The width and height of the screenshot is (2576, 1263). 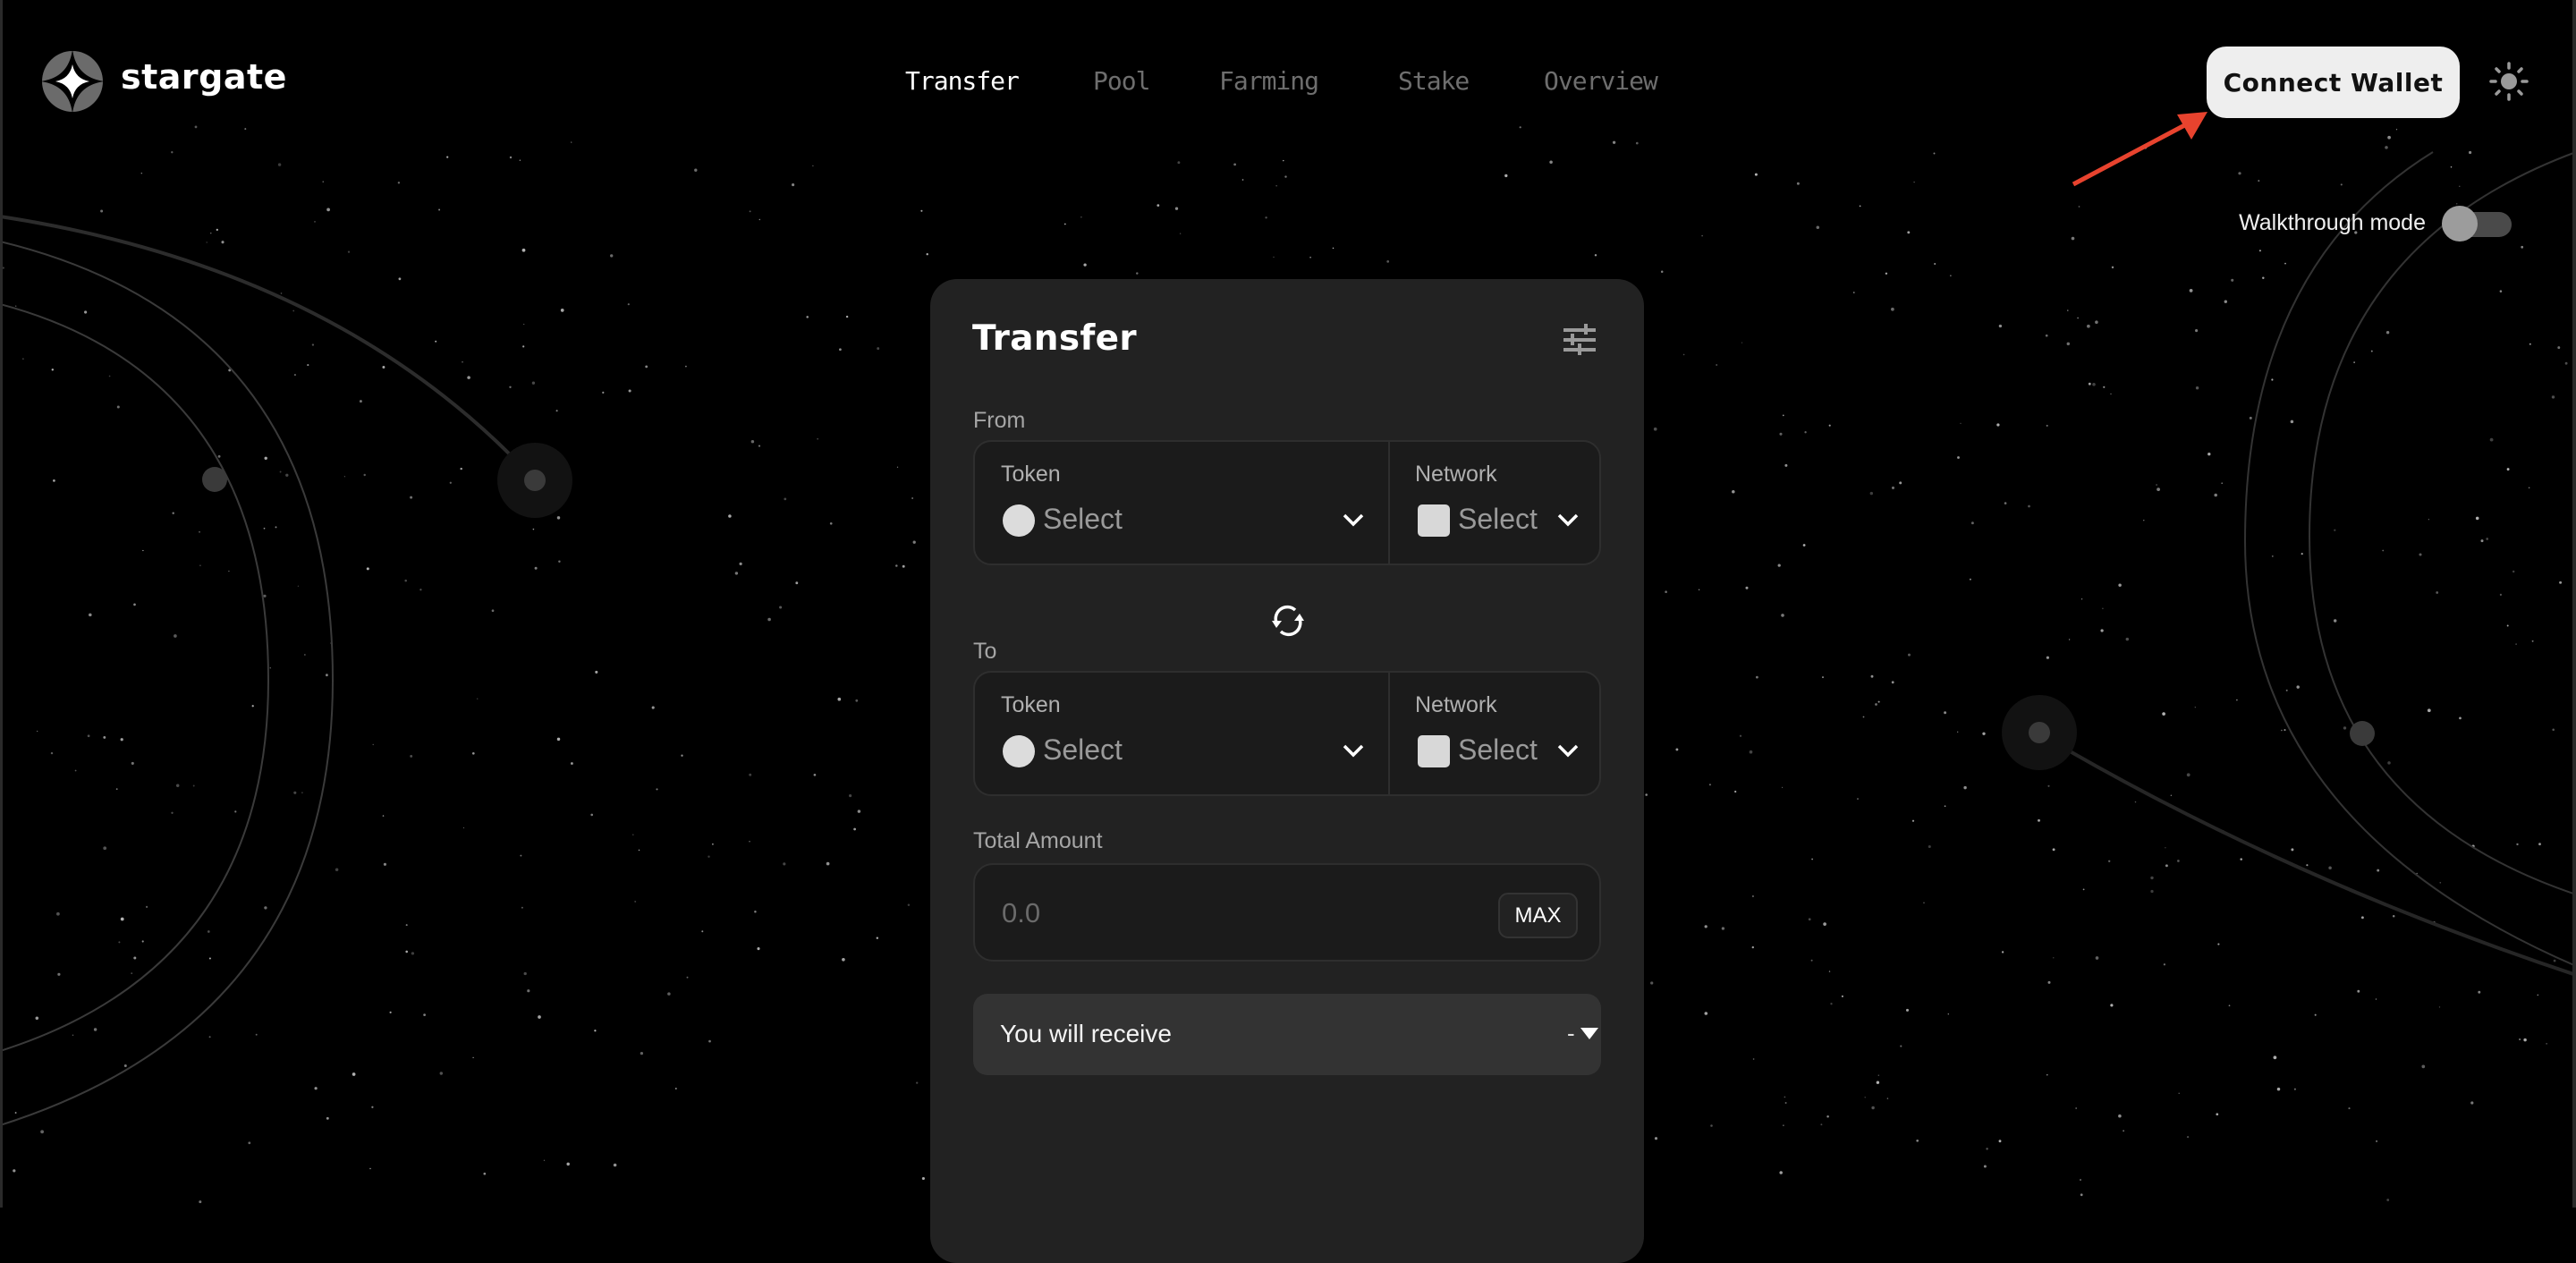 I want to click on you-will-receive-dropdown: You will receive -, so click(x=1287, y=1034).